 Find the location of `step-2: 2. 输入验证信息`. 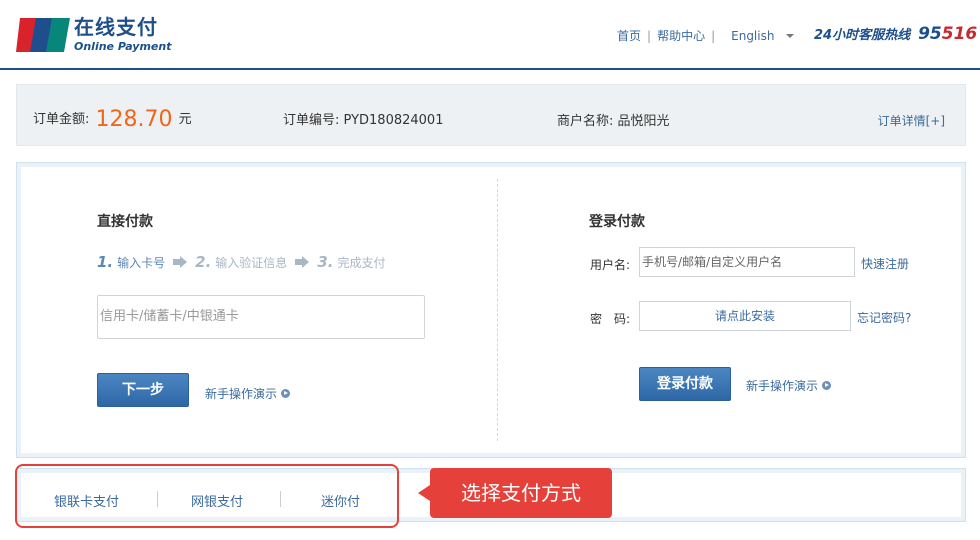

step-2: 2. 输入验证信息 is located at coordinates (241, 262).